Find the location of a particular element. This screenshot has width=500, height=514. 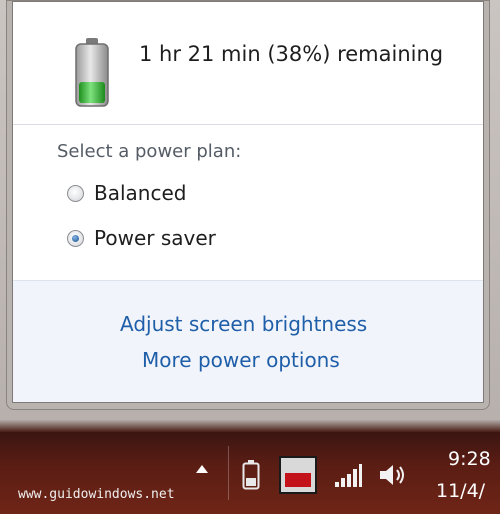

plan-option-power-saver: Power saver is located at coordinates (141, 238).